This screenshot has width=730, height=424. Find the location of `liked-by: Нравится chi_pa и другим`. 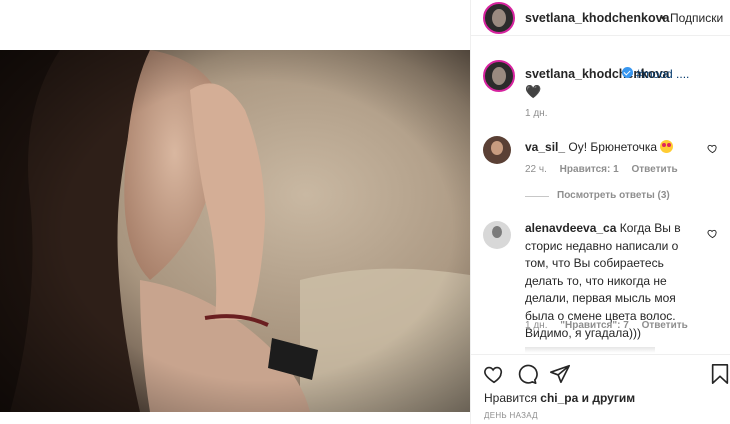

liked-by: Нравится chi_pa и другим is located at coordinates (559, 398).